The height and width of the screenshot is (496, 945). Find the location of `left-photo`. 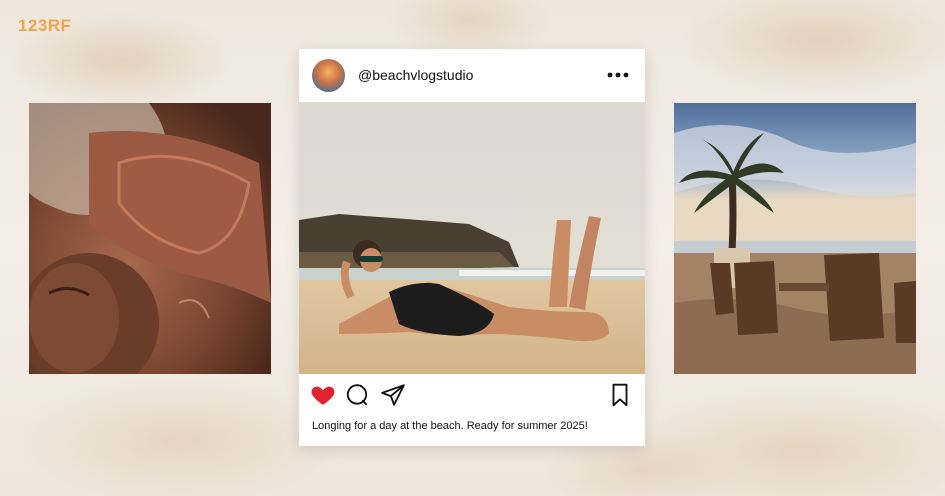

left-photo is located at coordinates (150, 238).